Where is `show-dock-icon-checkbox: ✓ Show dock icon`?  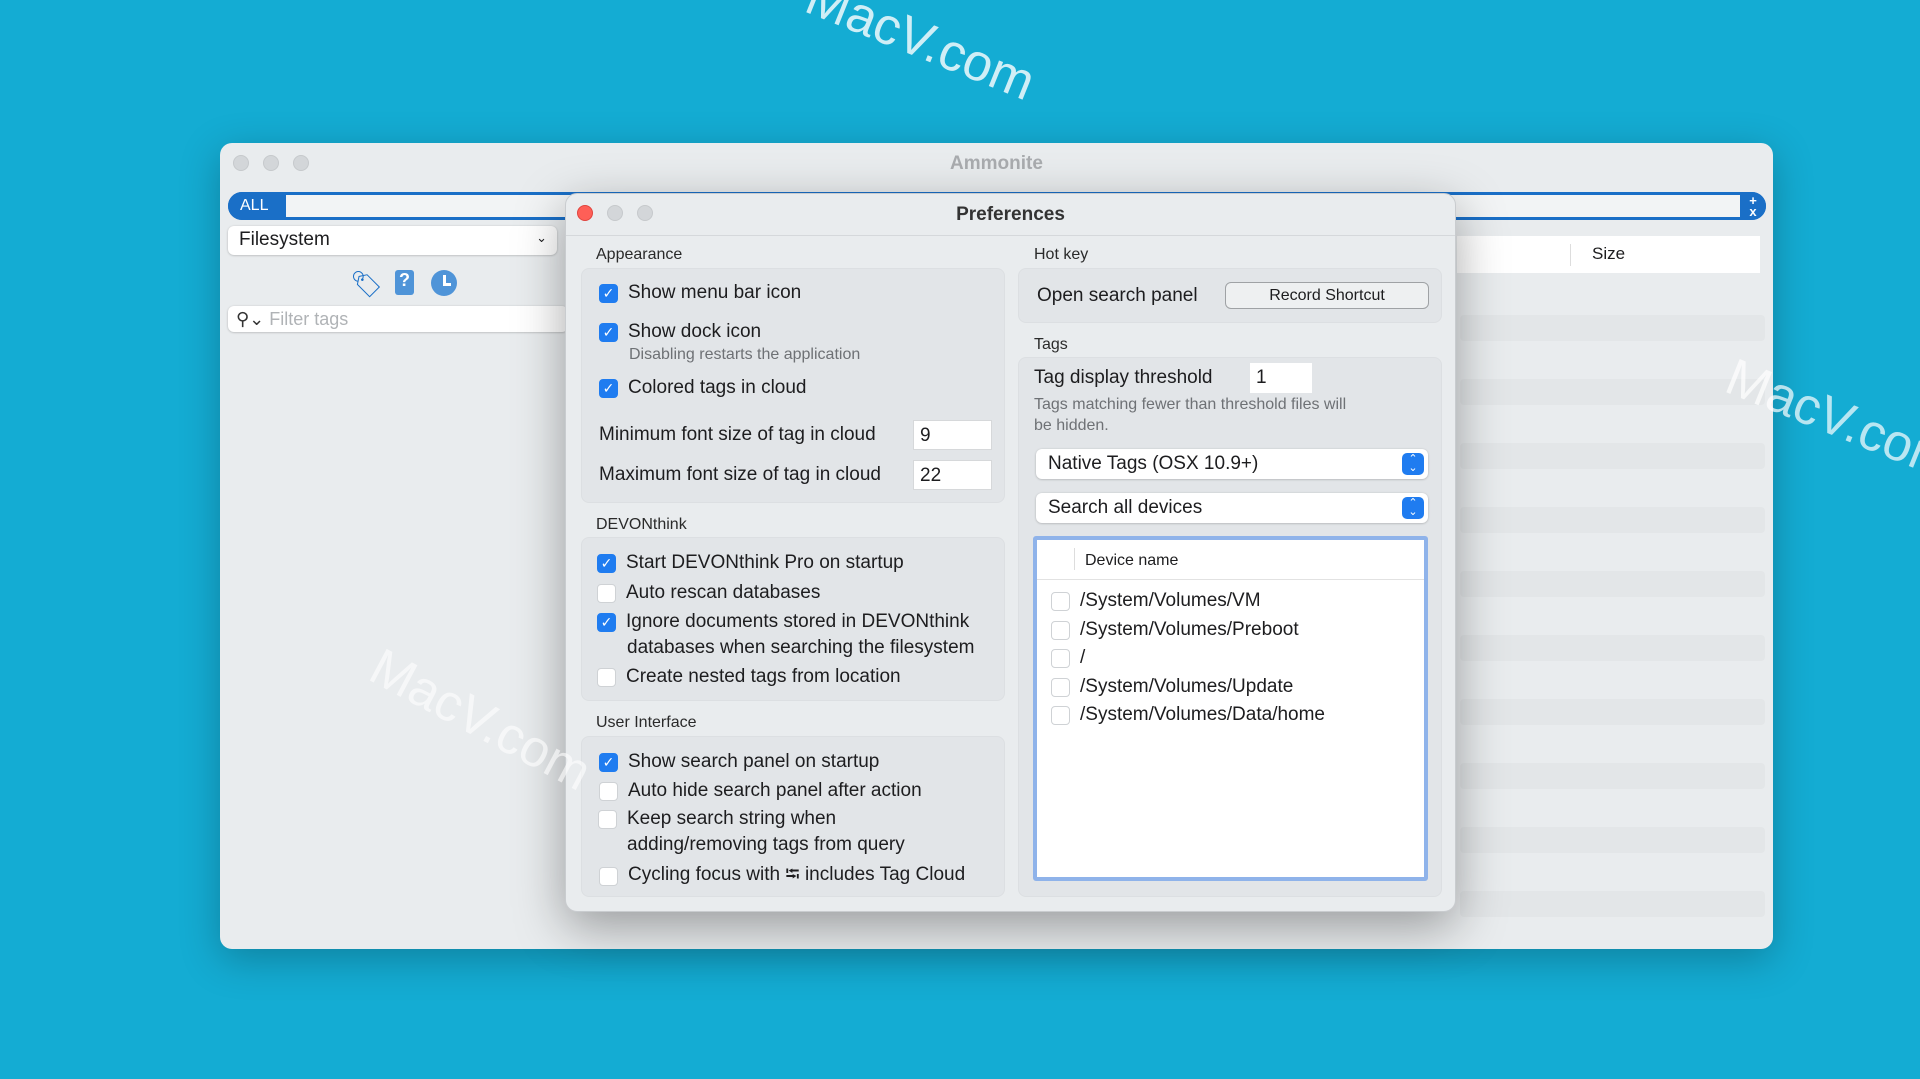 show-dock-icon-checkbox: ✓ Show dock icon is located at coordinates (680, 332).